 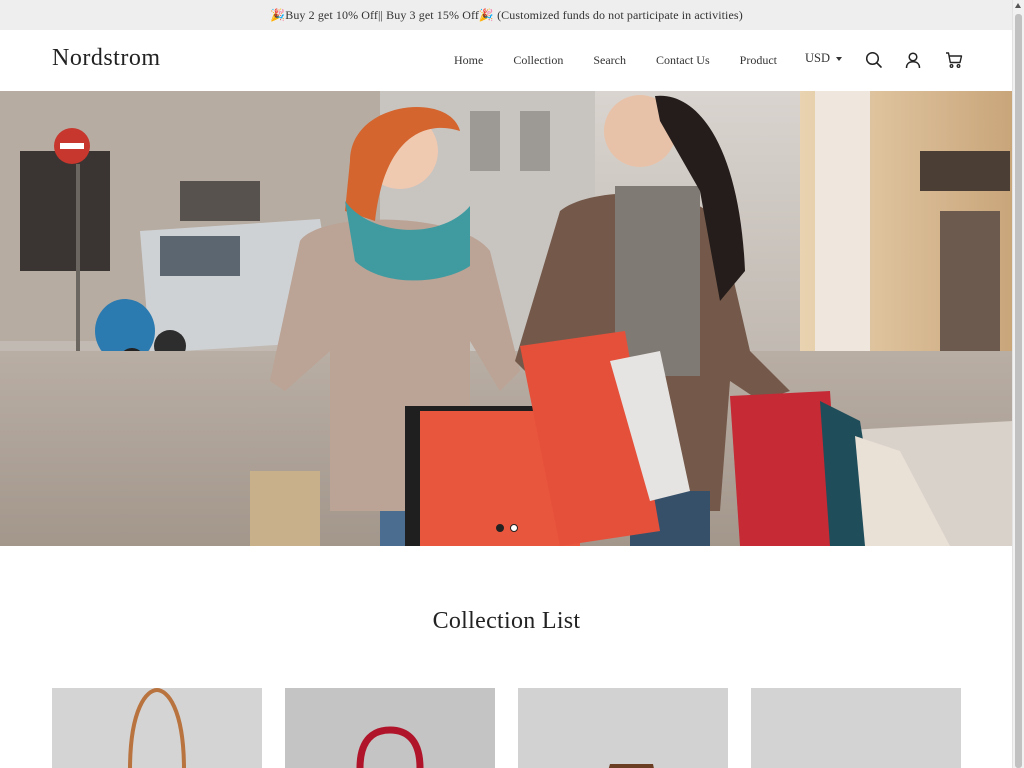 I want to click on tan-handbag-icon, so click(x=157, y=728).